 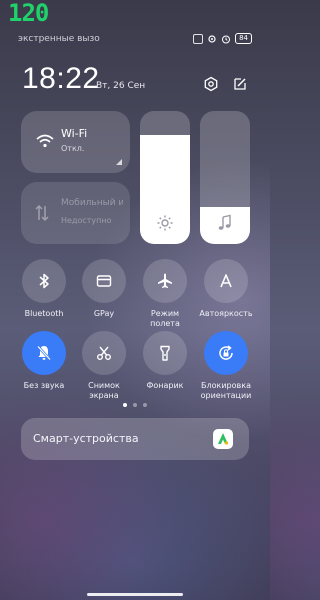 I want to click on wifi-status: Откл., so click(x=73, y=148).